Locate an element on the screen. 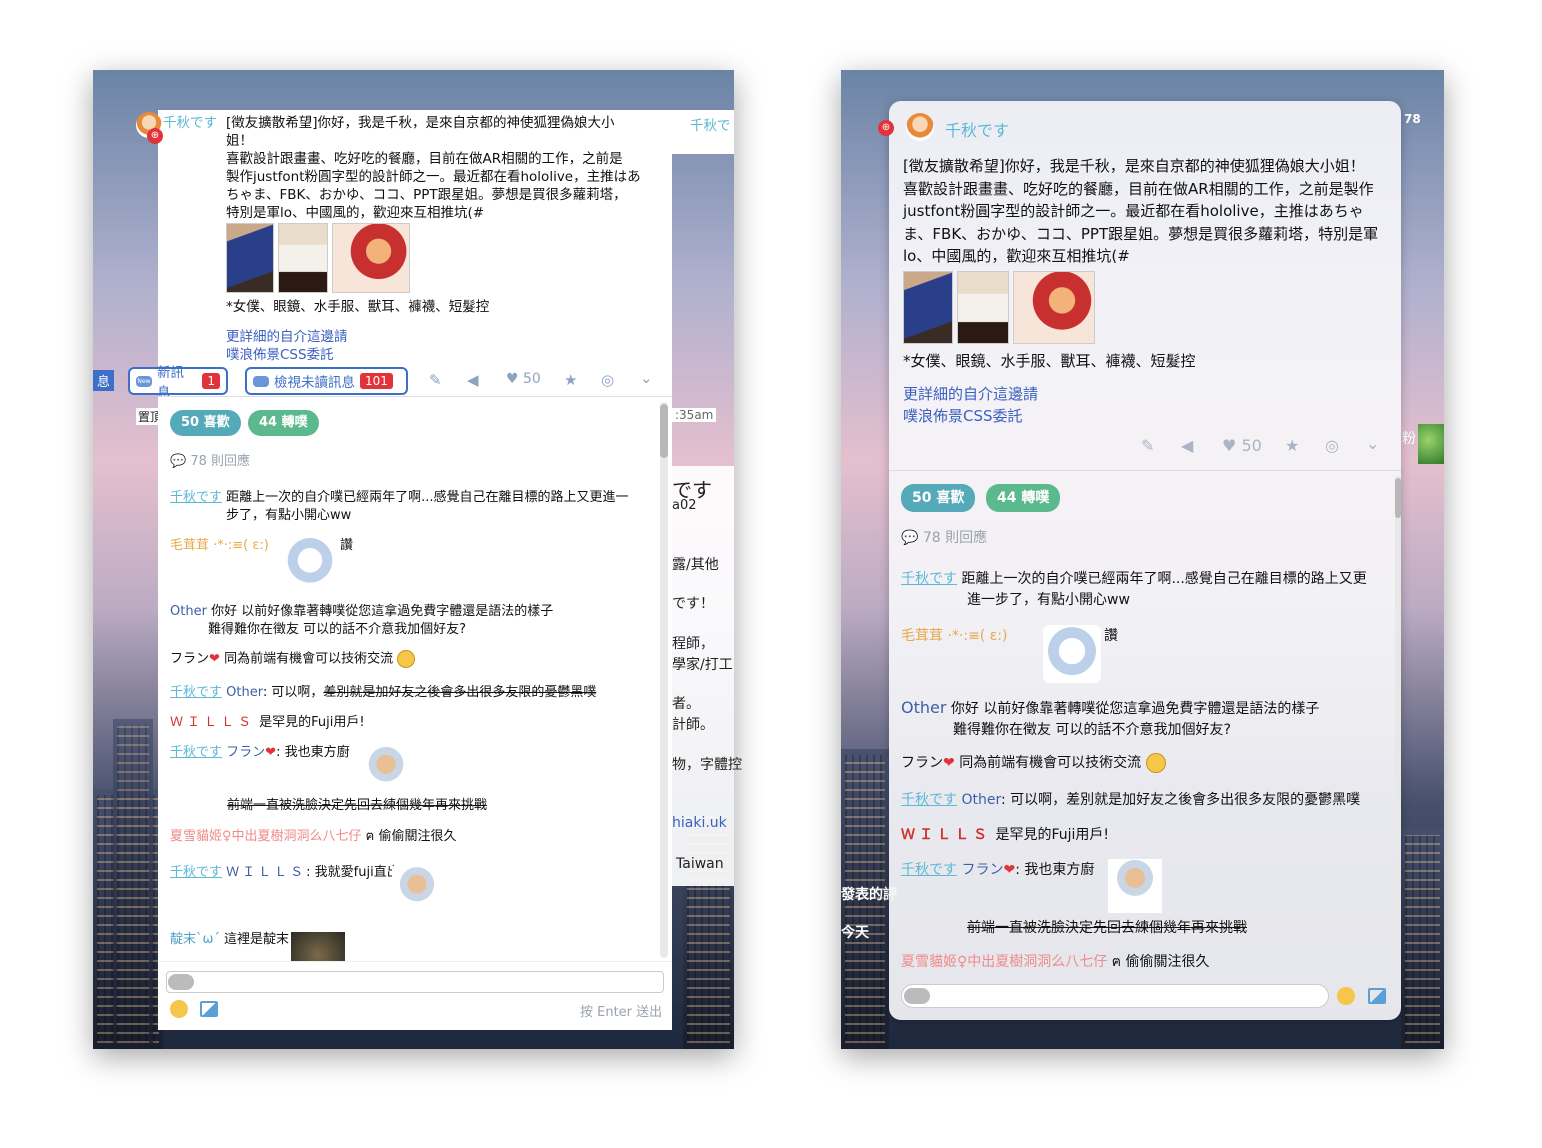 The height and width of the screenshot is (1148, 1542). view-unread-button: 檢視未讀訊息 101 is located at coordinates (326, 381).